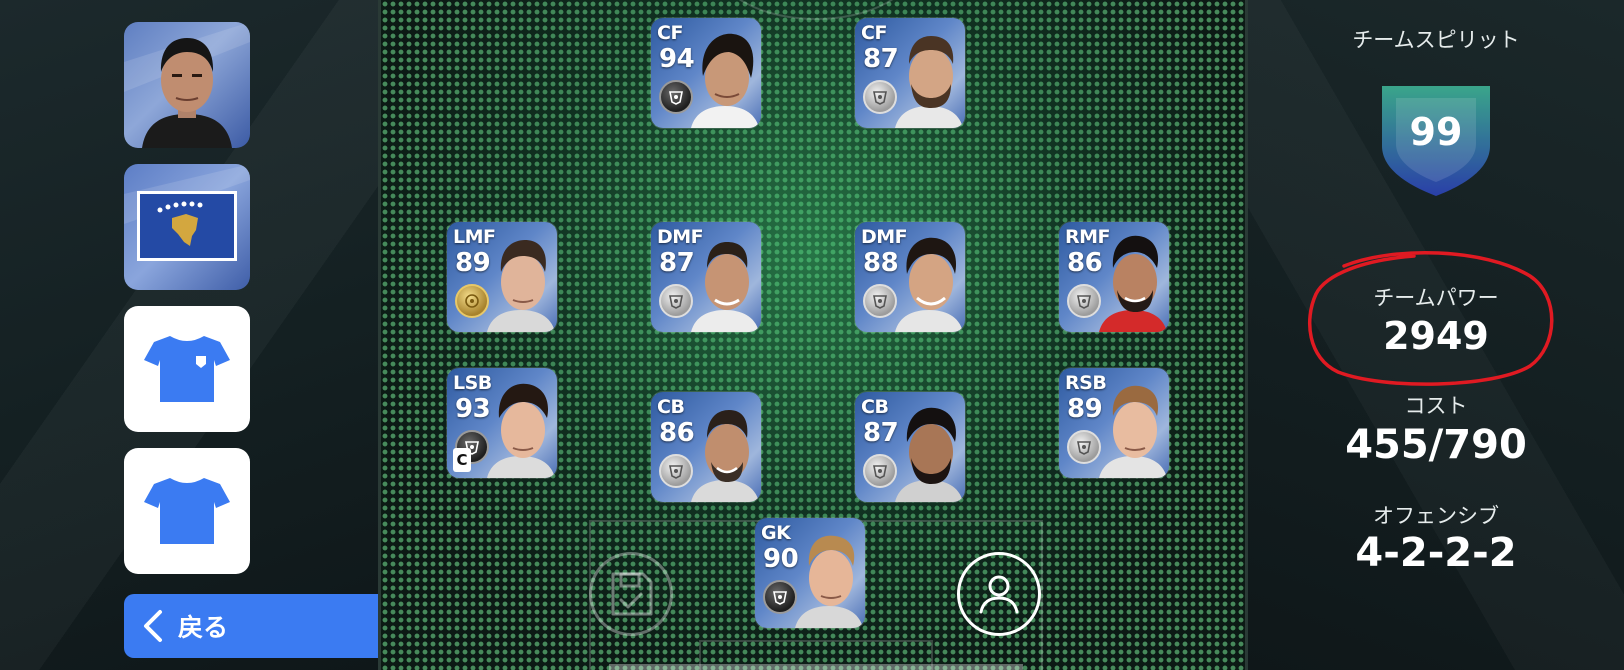 This screenshot has width=1624, height=670. Describe the element at coordinates (1431, 318) in the screenshot. I see `red-annotation-circle` at that location.